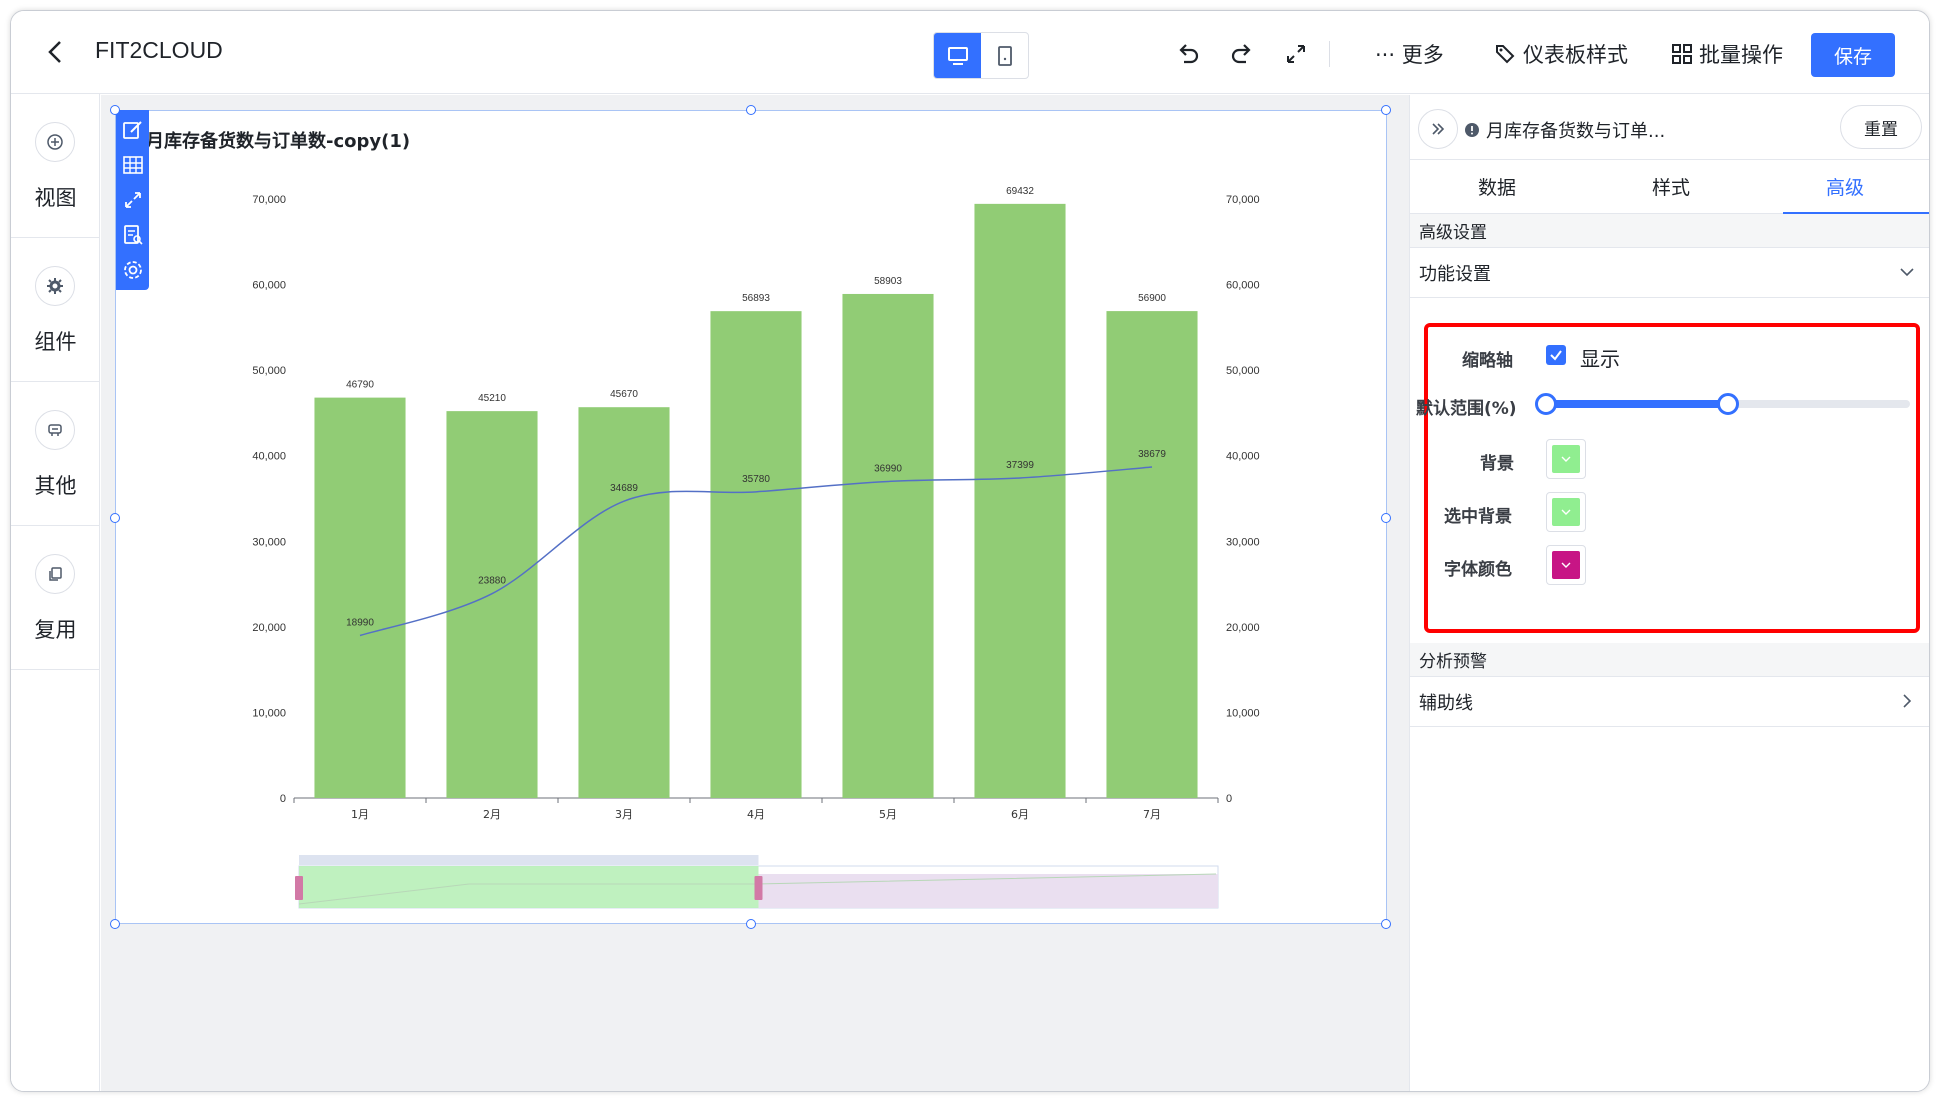 The width and height of the screenshot is (1940, 1100). I want to click on y2-tick-label: 40,000, so click(1243, 457).